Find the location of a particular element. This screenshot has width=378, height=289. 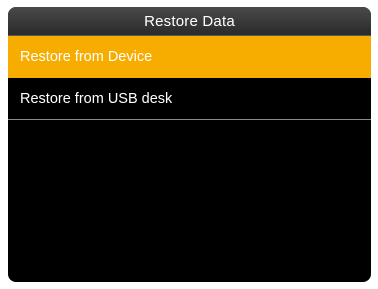

menu-item-label: Restore from Device is located at coordinates (86, 57).